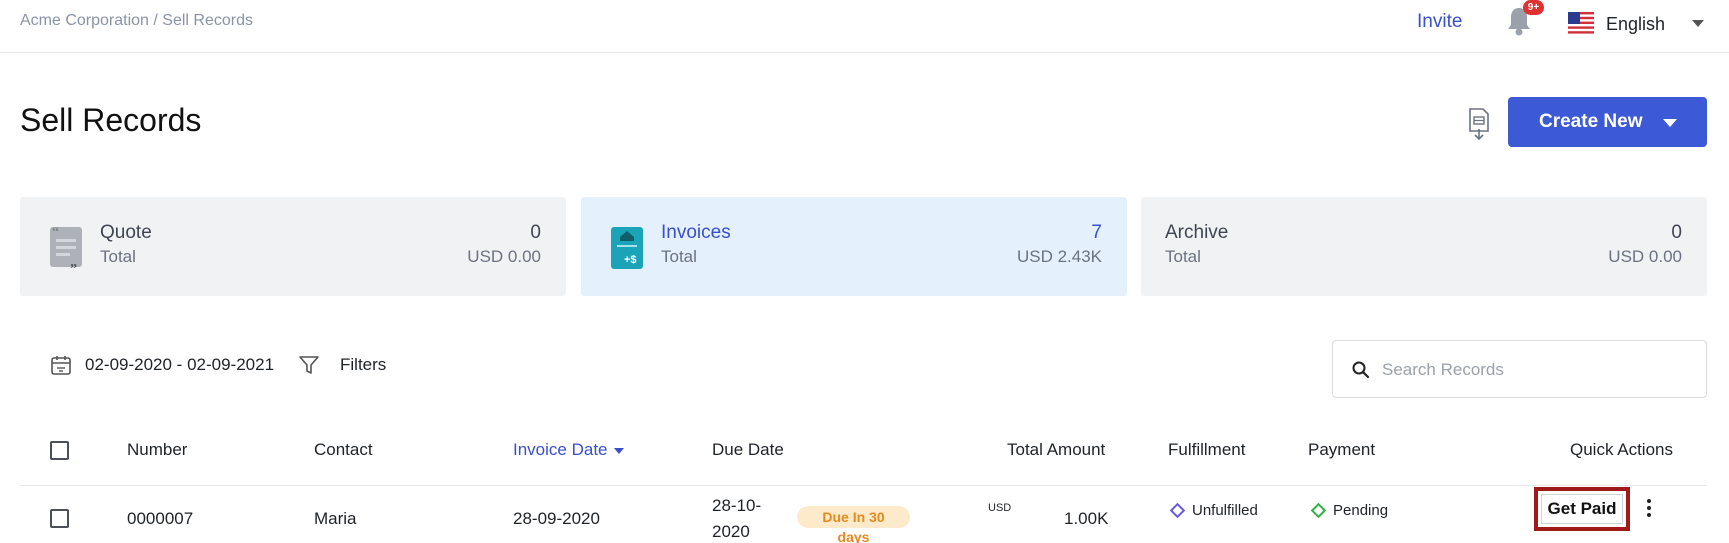  What do you see at coordinates (854, 246) in the screenshot?
I see `invoices-card: +$ Invoices Total 7 USD 2.43K` at bounding box center [854, 246].